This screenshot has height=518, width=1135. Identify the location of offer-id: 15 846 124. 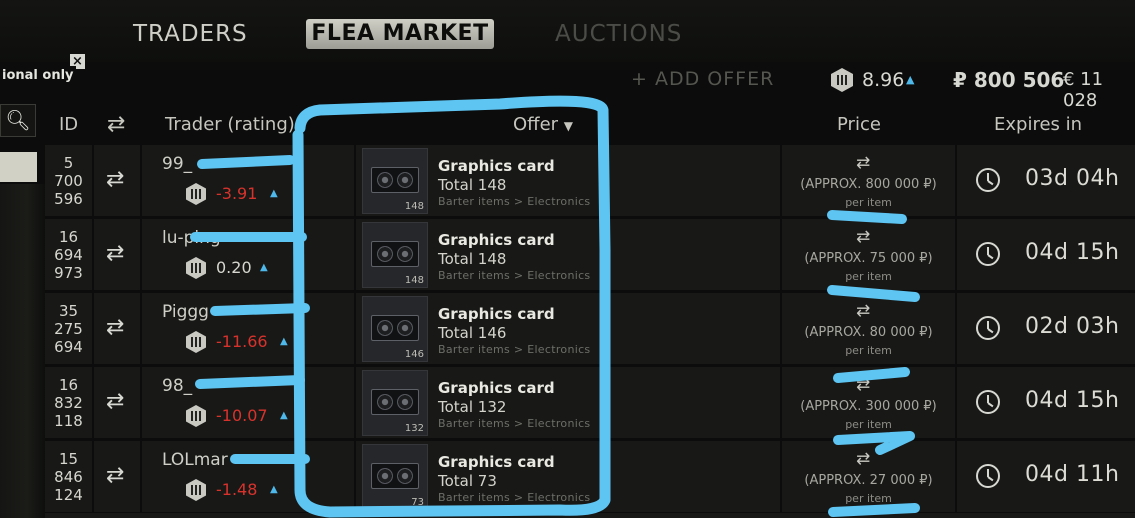
(68, 476).